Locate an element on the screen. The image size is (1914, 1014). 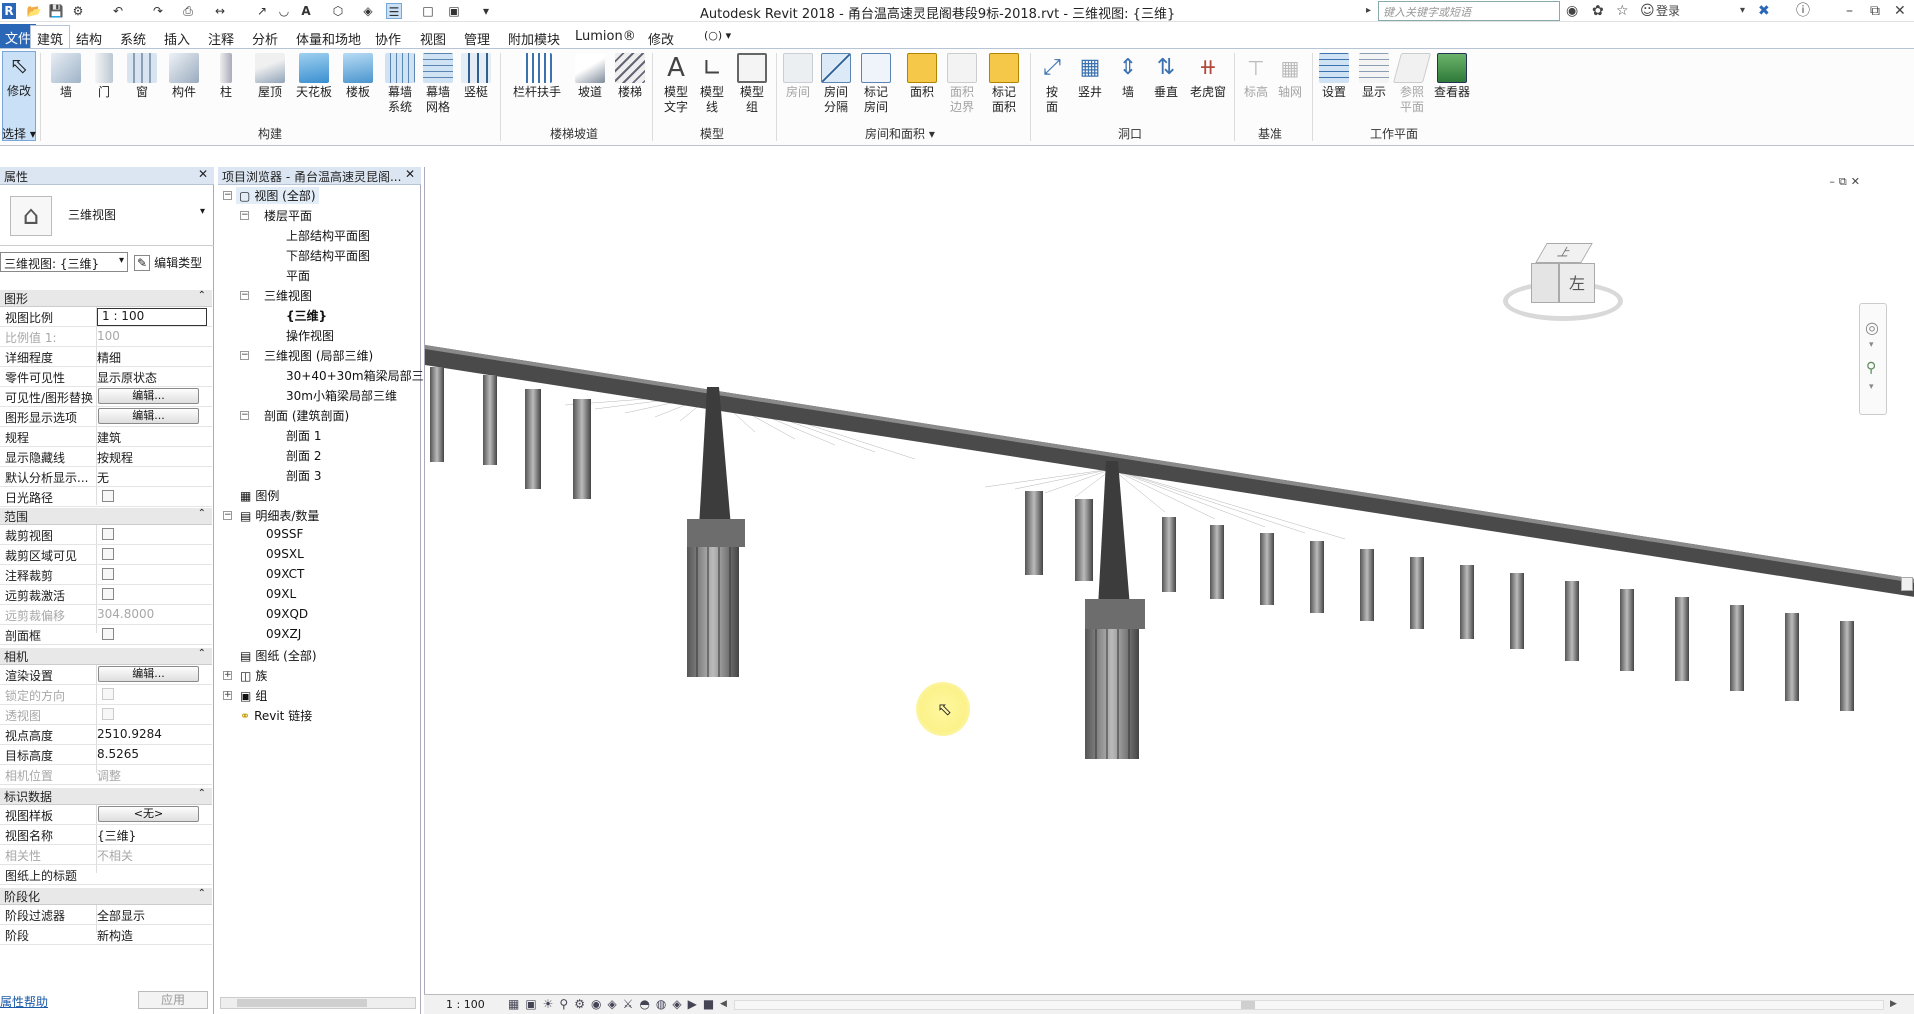
tab-manage: 管理 is located at coordinates (477, 38).